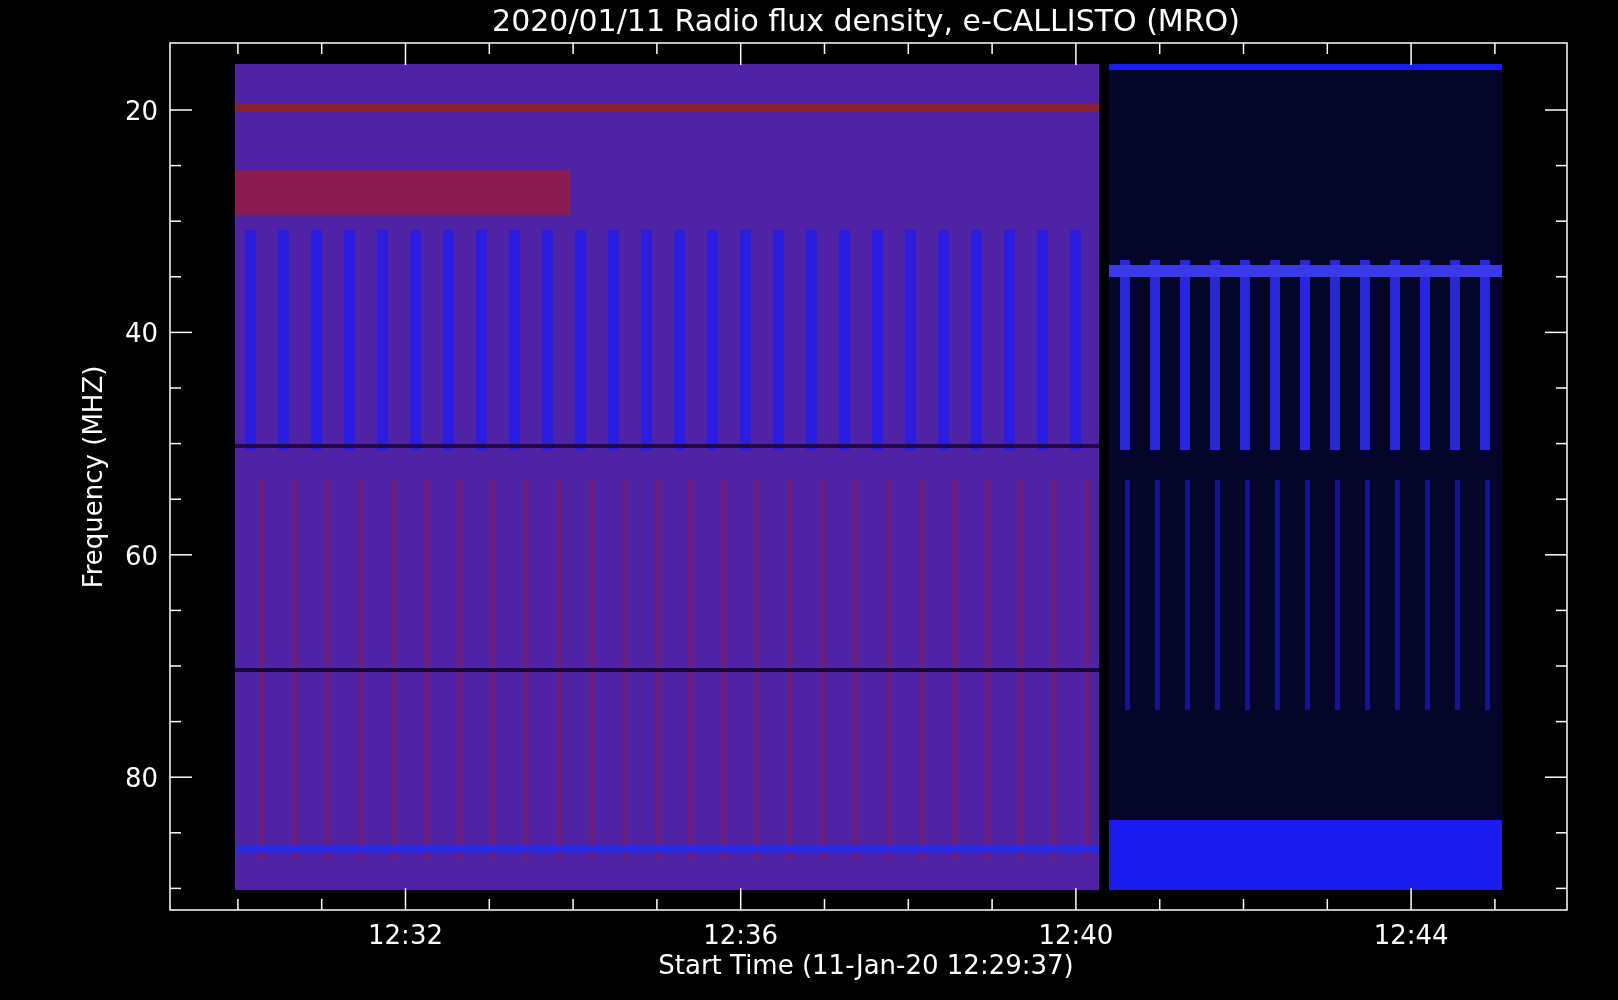 The image size is (1618, 1000). I want to click on x-tick-label: 12:36, so click(741, 935).